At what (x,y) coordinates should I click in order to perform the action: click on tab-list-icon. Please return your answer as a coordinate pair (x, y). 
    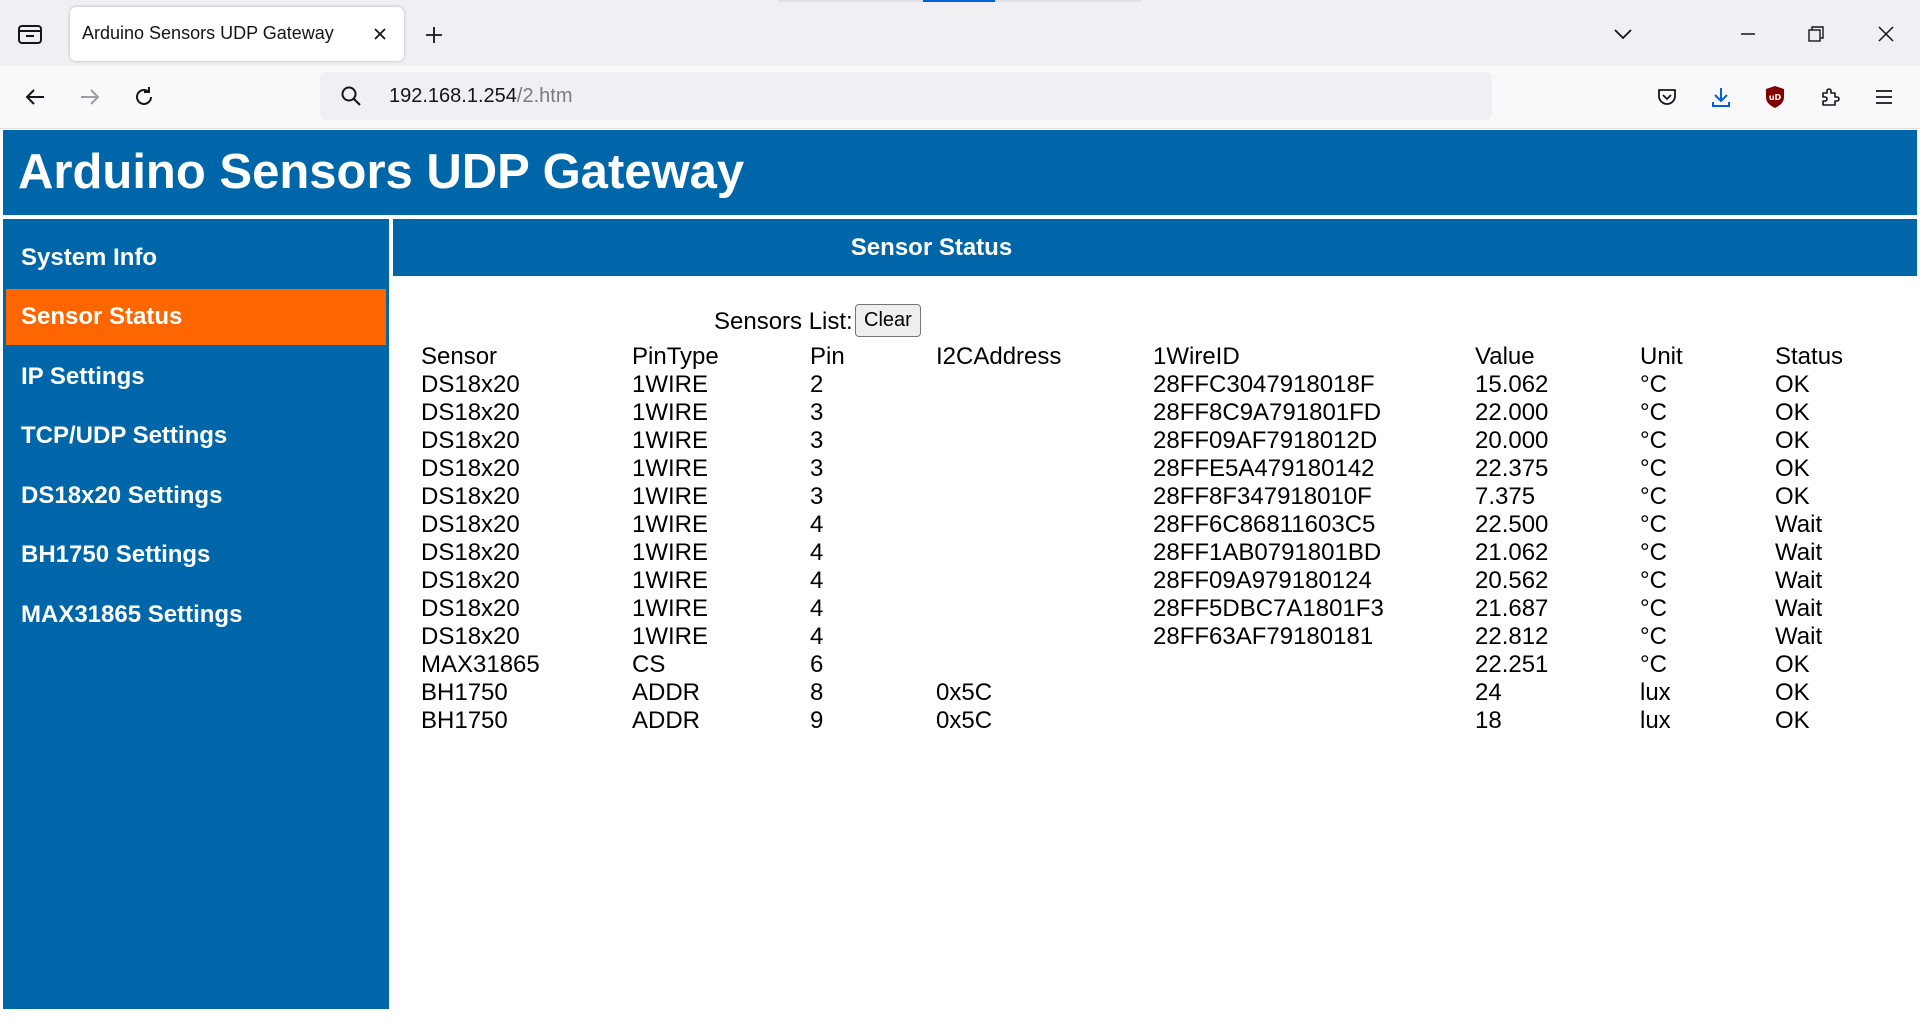
    Looking at the image, I should click on (30, 34).